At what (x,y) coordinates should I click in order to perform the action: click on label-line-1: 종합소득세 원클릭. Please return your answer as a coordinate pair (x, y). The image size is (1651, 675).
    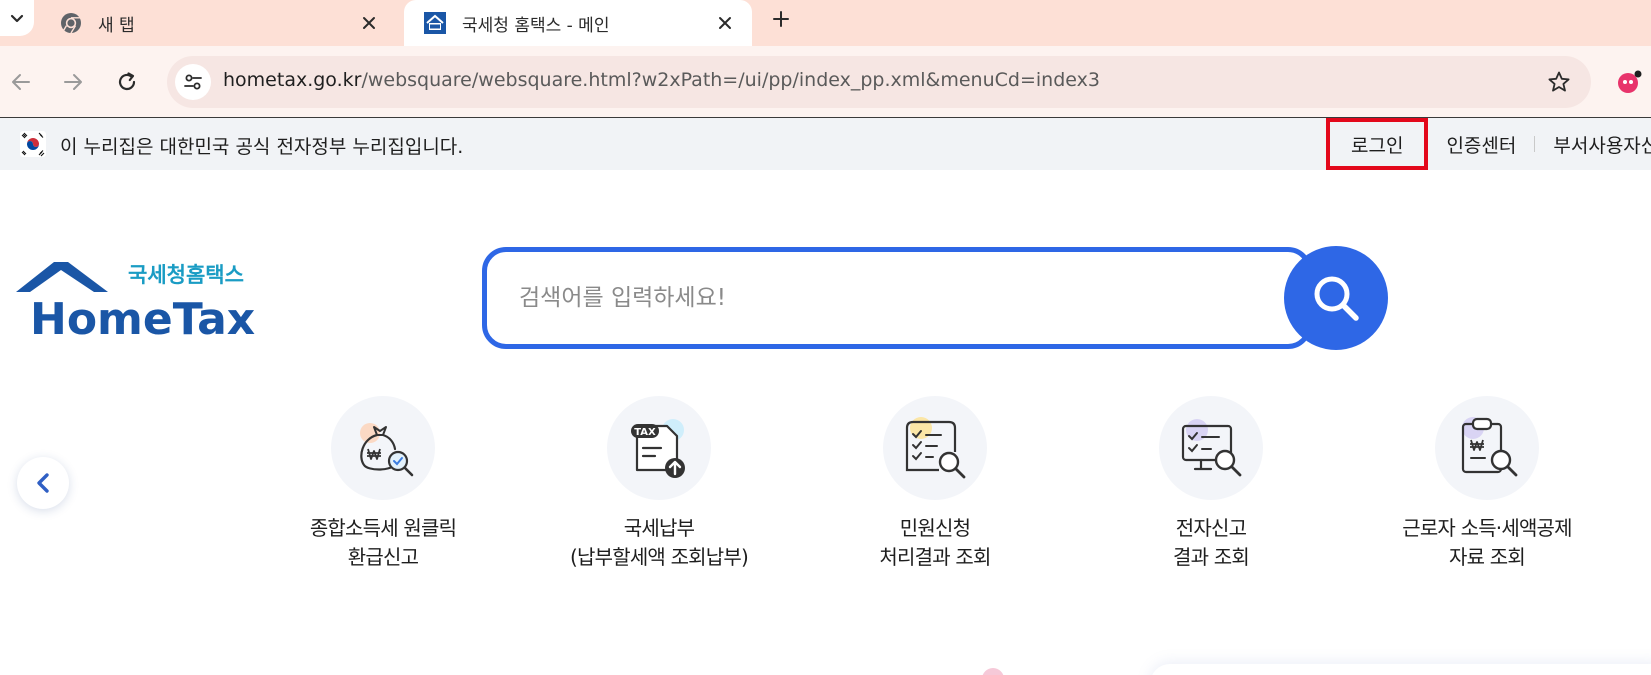
    Looking at the image, I should click on (383, 528).